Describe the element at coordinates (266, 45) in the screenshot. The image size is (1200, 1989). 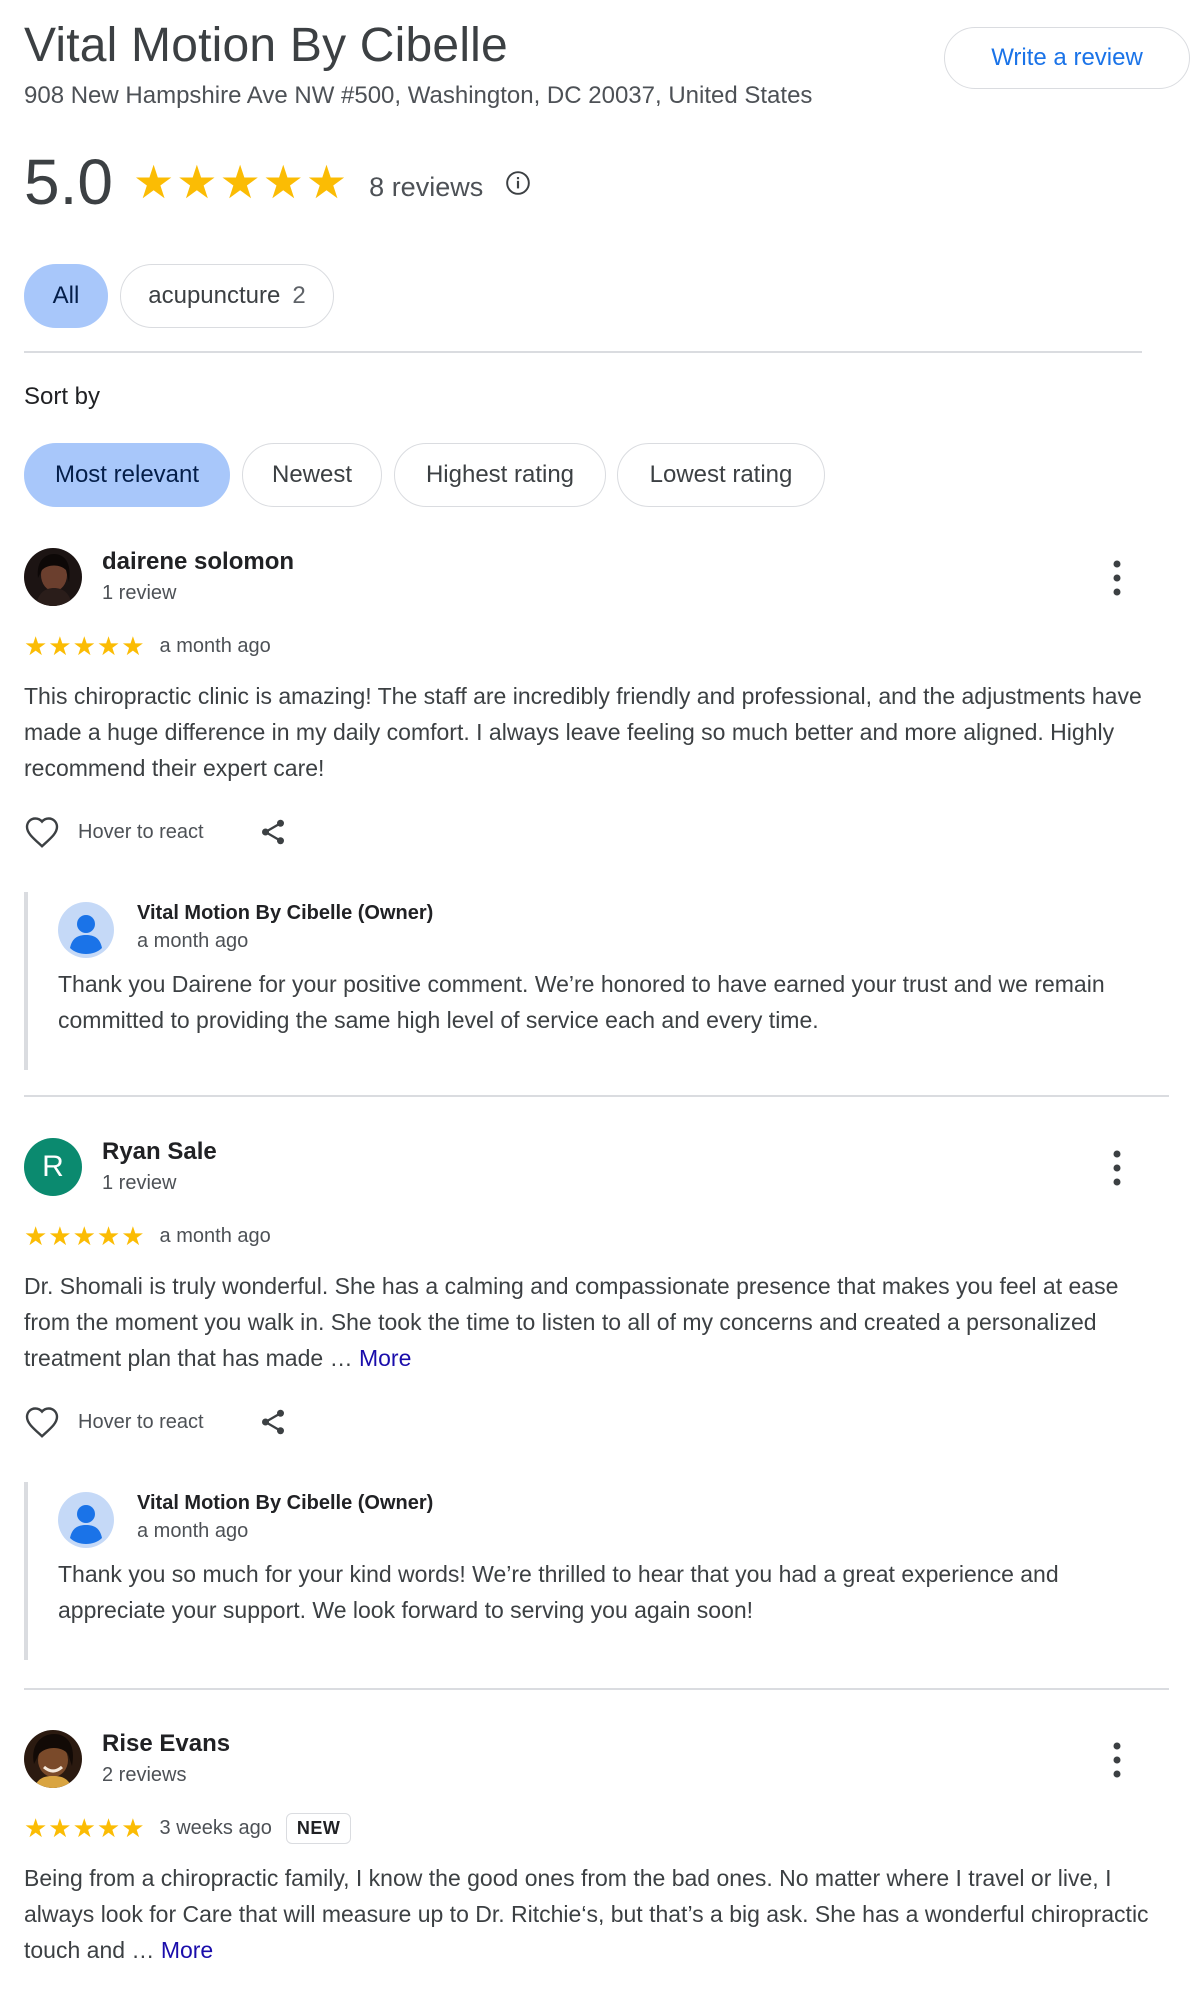
I see `business-name: Vital Motion By Cibelle` at that location.